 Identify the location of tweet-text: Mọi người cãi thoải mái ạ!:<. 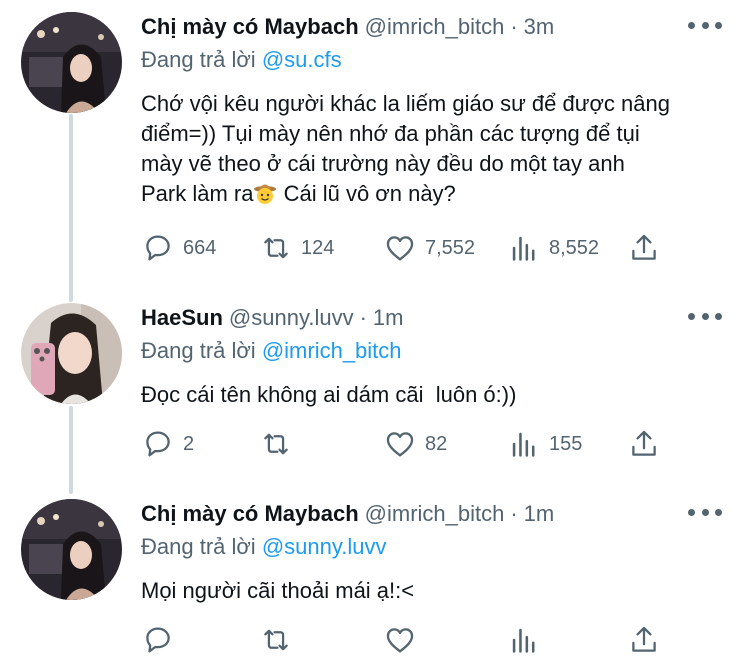
(436, 591).